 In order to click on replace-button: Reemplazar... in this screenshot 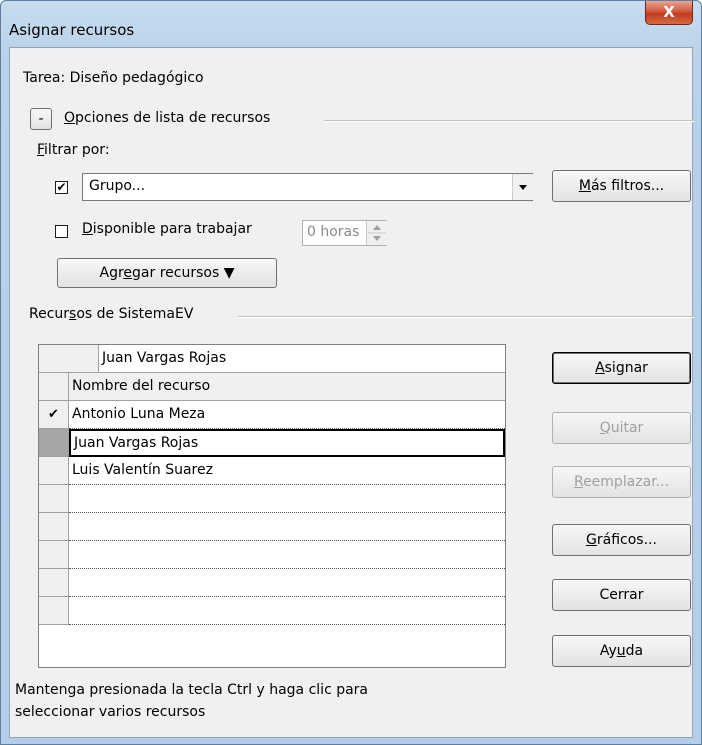, I will do `click(621, 482)`.